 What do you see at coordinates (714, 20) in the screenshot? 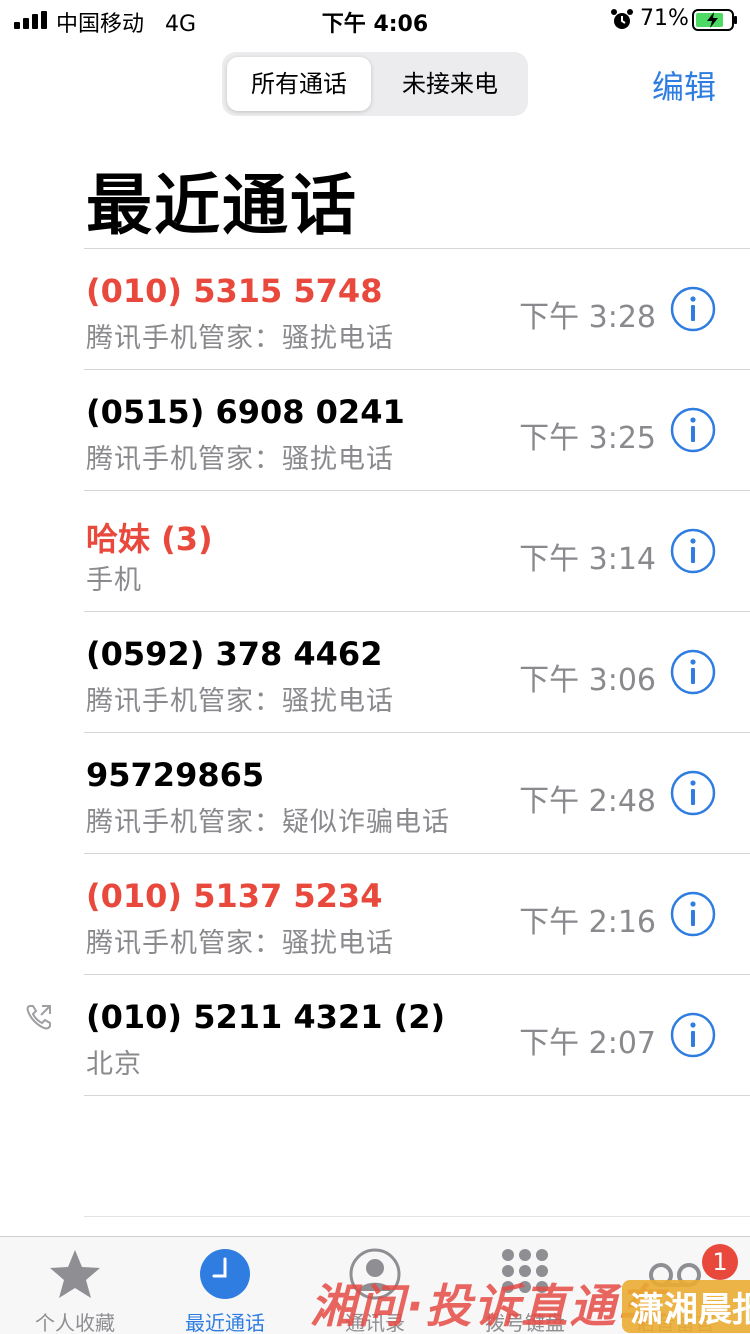
I see `battery-charging-icon` at bounding box center [714, 20].